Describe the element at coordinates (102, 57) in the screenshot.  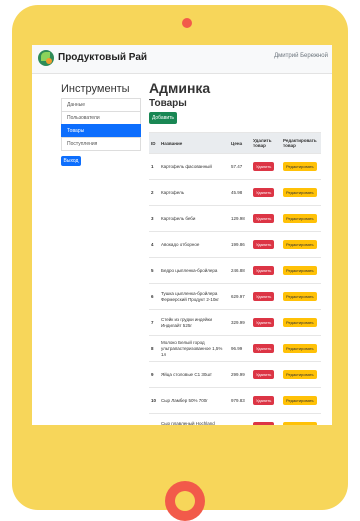
I see `brand-name: Продуктовый Рай` at that location.